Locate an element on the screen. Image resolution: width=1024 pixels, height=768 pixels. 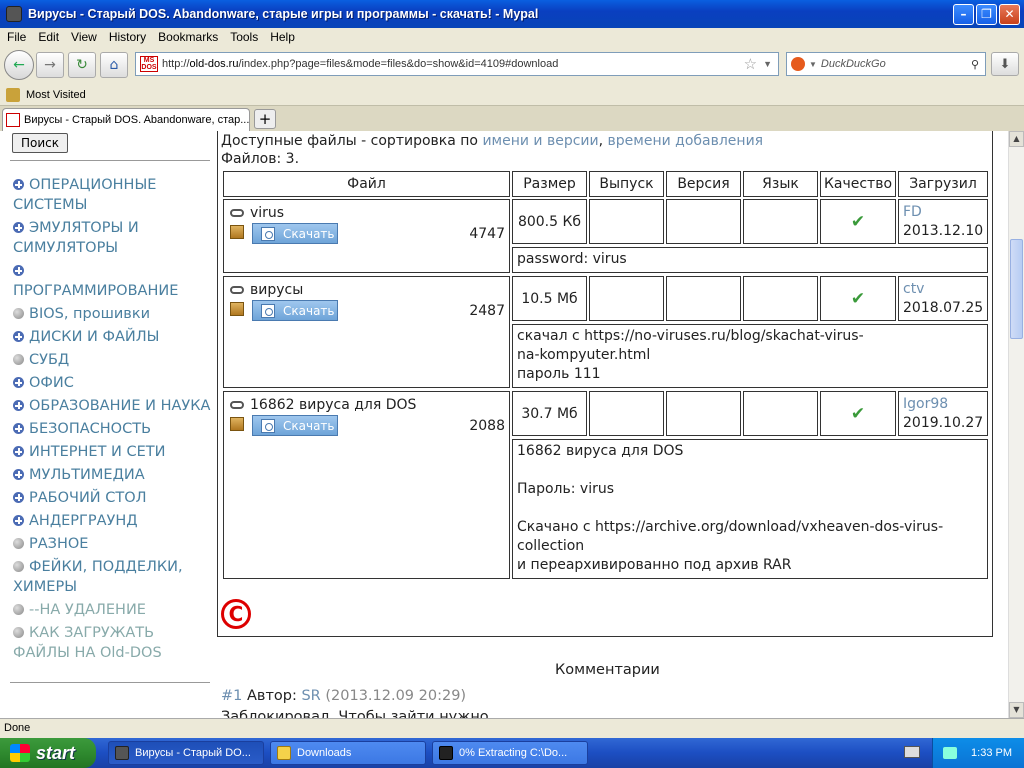
clock: 1:33 PM is located at coordinates (991, 753).